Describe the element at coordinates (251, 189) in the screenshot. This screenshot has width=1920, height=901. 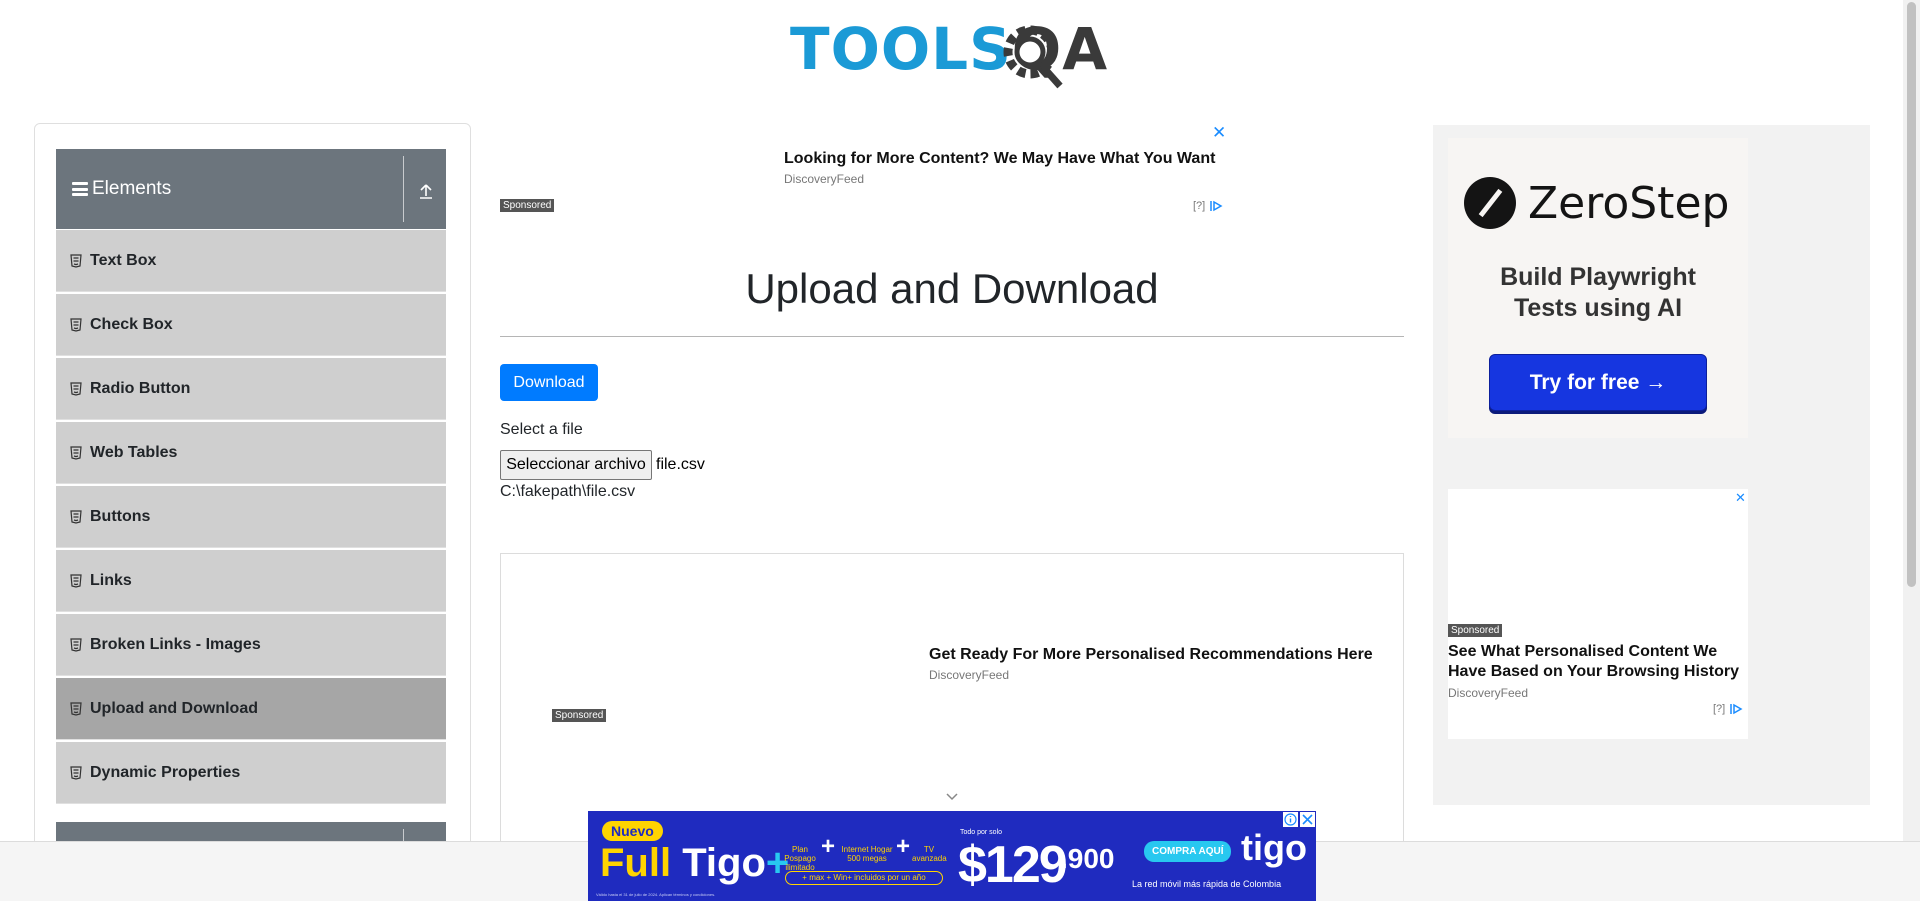
I see `elements-group-header: Elements` at that location.